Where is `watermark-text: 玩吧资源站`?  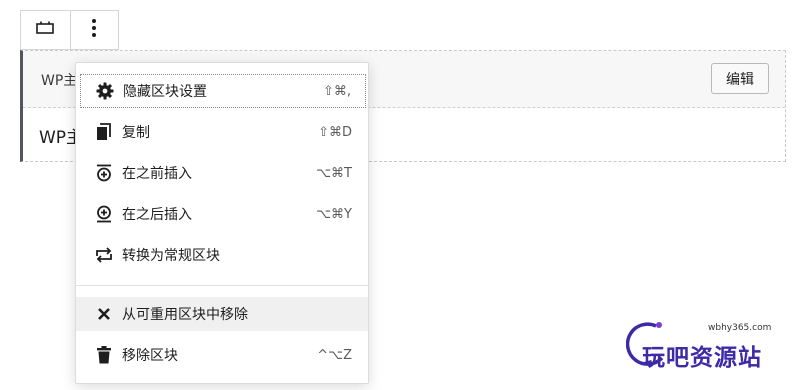 watermark-text: 玩吧资源站 is located at coordinates (702, 358).